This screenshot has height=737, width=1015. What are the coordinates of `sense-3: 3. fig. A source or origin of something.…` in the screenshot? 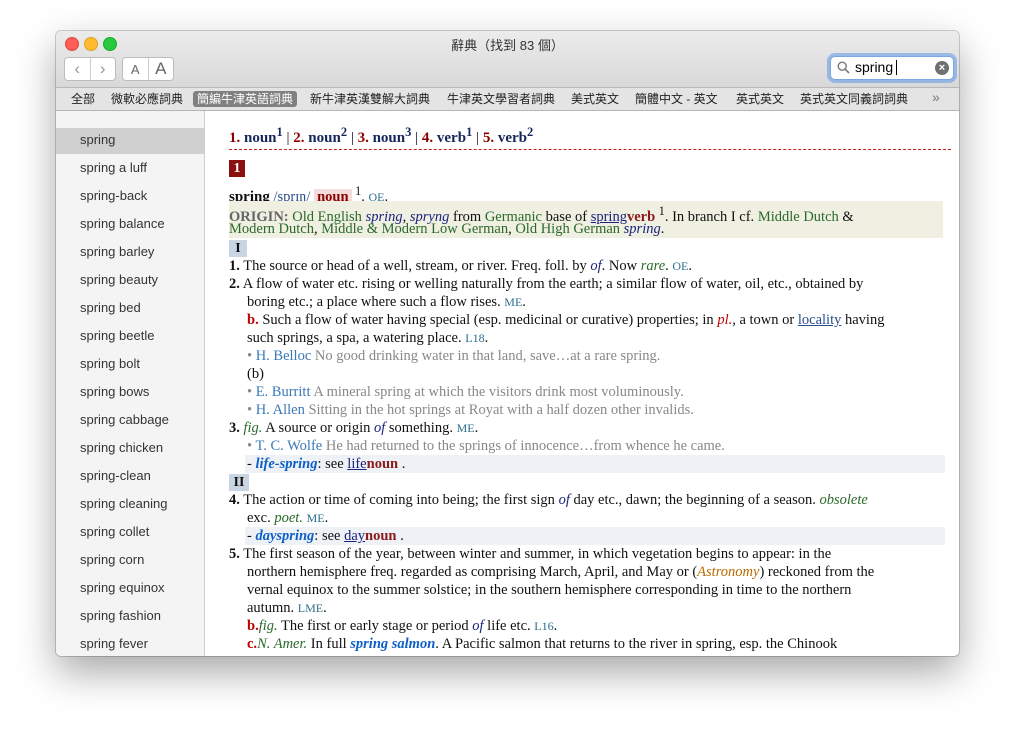 It's located at (354, 428).